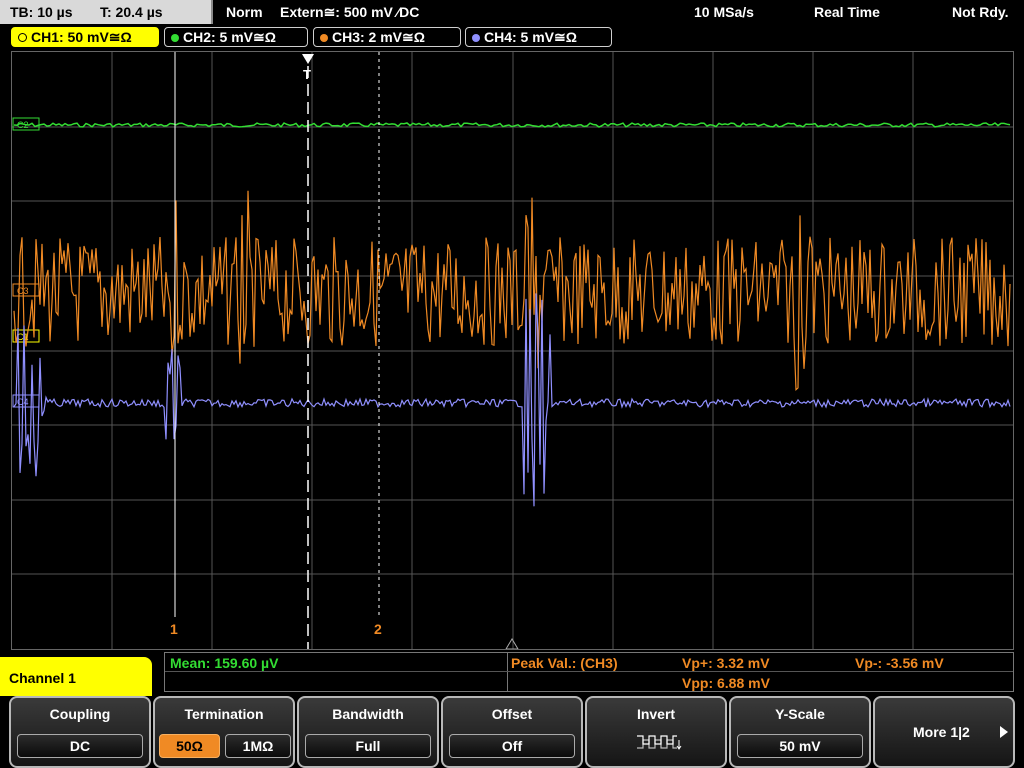  Describe the element at coordinates (22, 37) in the screenshot. I see `ch1-dot-icon` at that location.